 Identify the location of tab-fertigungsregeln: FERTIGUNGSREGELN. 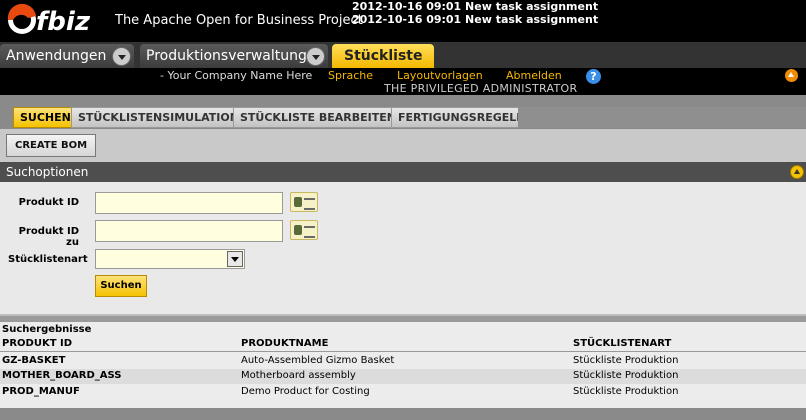
(462, 117).